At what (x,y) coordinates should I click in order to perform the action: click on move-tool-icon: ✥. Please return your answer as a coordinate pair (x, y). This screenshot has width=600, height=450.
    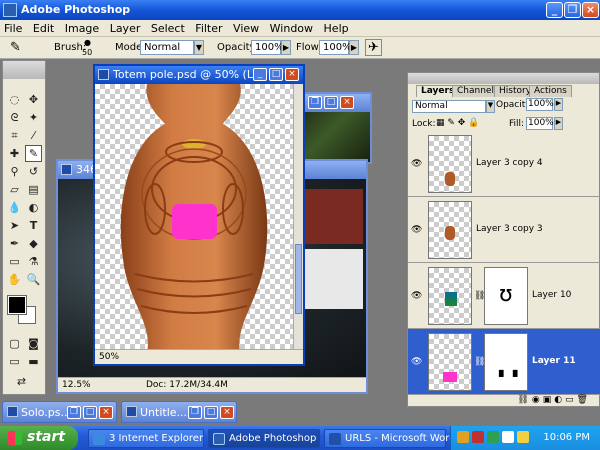
    Looking at the image, I should click on (33, 99).